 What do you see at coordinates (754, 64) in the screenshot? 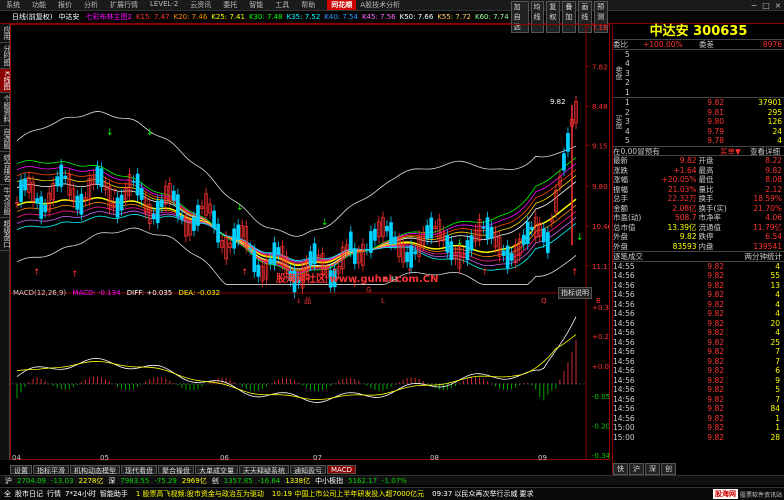
I see `book-volume` at bounding box center [754, 64].